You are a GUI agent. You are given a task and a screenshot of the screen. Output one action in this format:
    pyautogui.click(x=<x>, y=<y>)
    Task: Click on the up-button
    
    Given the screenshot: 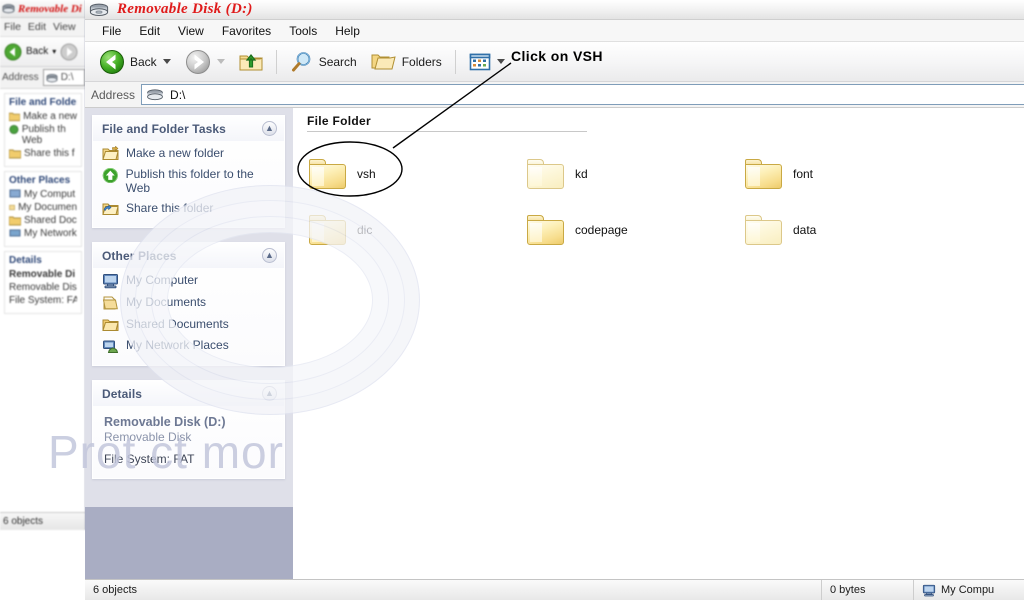 What is the action you would take?
    pyautogui.click(x=251, y=62)
    